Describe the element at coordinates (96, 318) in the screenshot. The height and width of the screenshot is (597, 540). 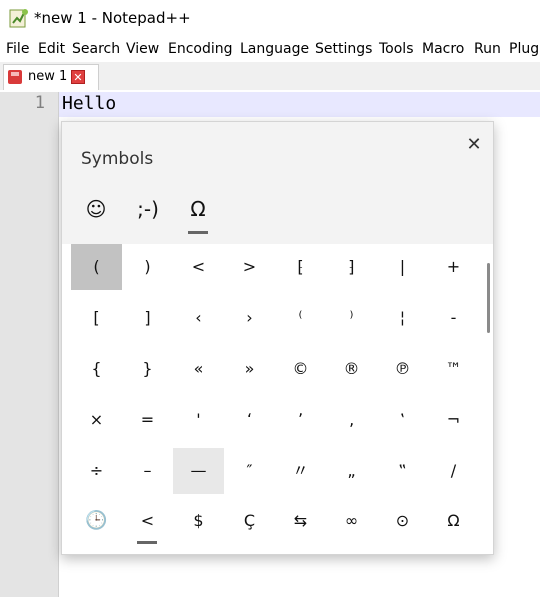
I see `symbol-cell: [` at that location.